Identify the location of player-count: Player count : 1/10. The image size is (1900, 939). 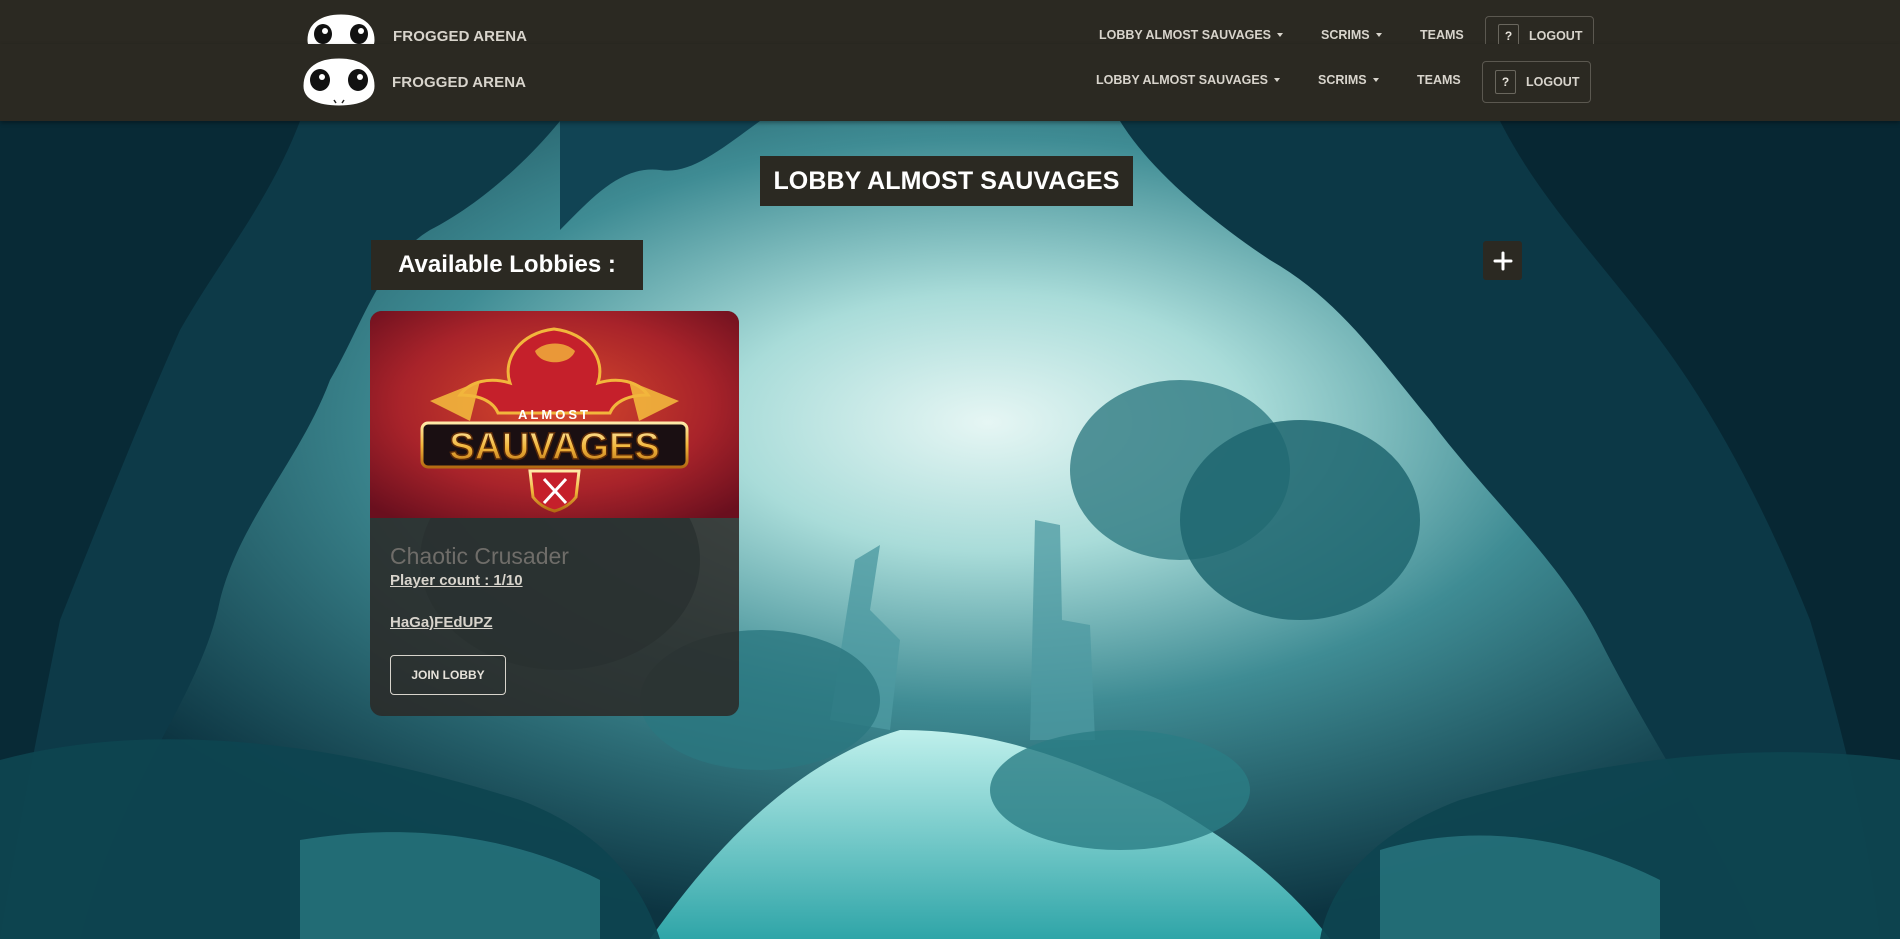
(456, 580).